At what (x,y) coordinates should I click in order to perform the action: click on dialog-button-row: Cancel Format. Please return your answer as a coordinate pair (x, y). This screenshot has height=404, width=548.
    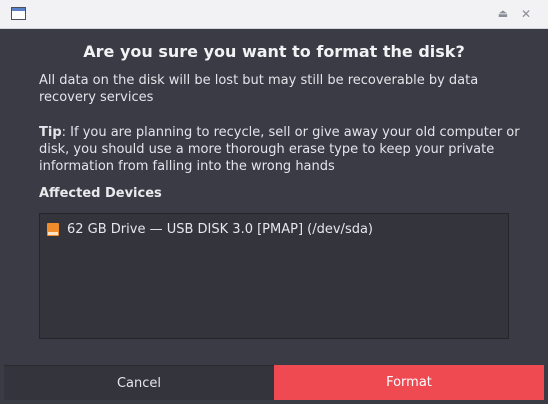
    Looking at the image, I should click on (274, 382).